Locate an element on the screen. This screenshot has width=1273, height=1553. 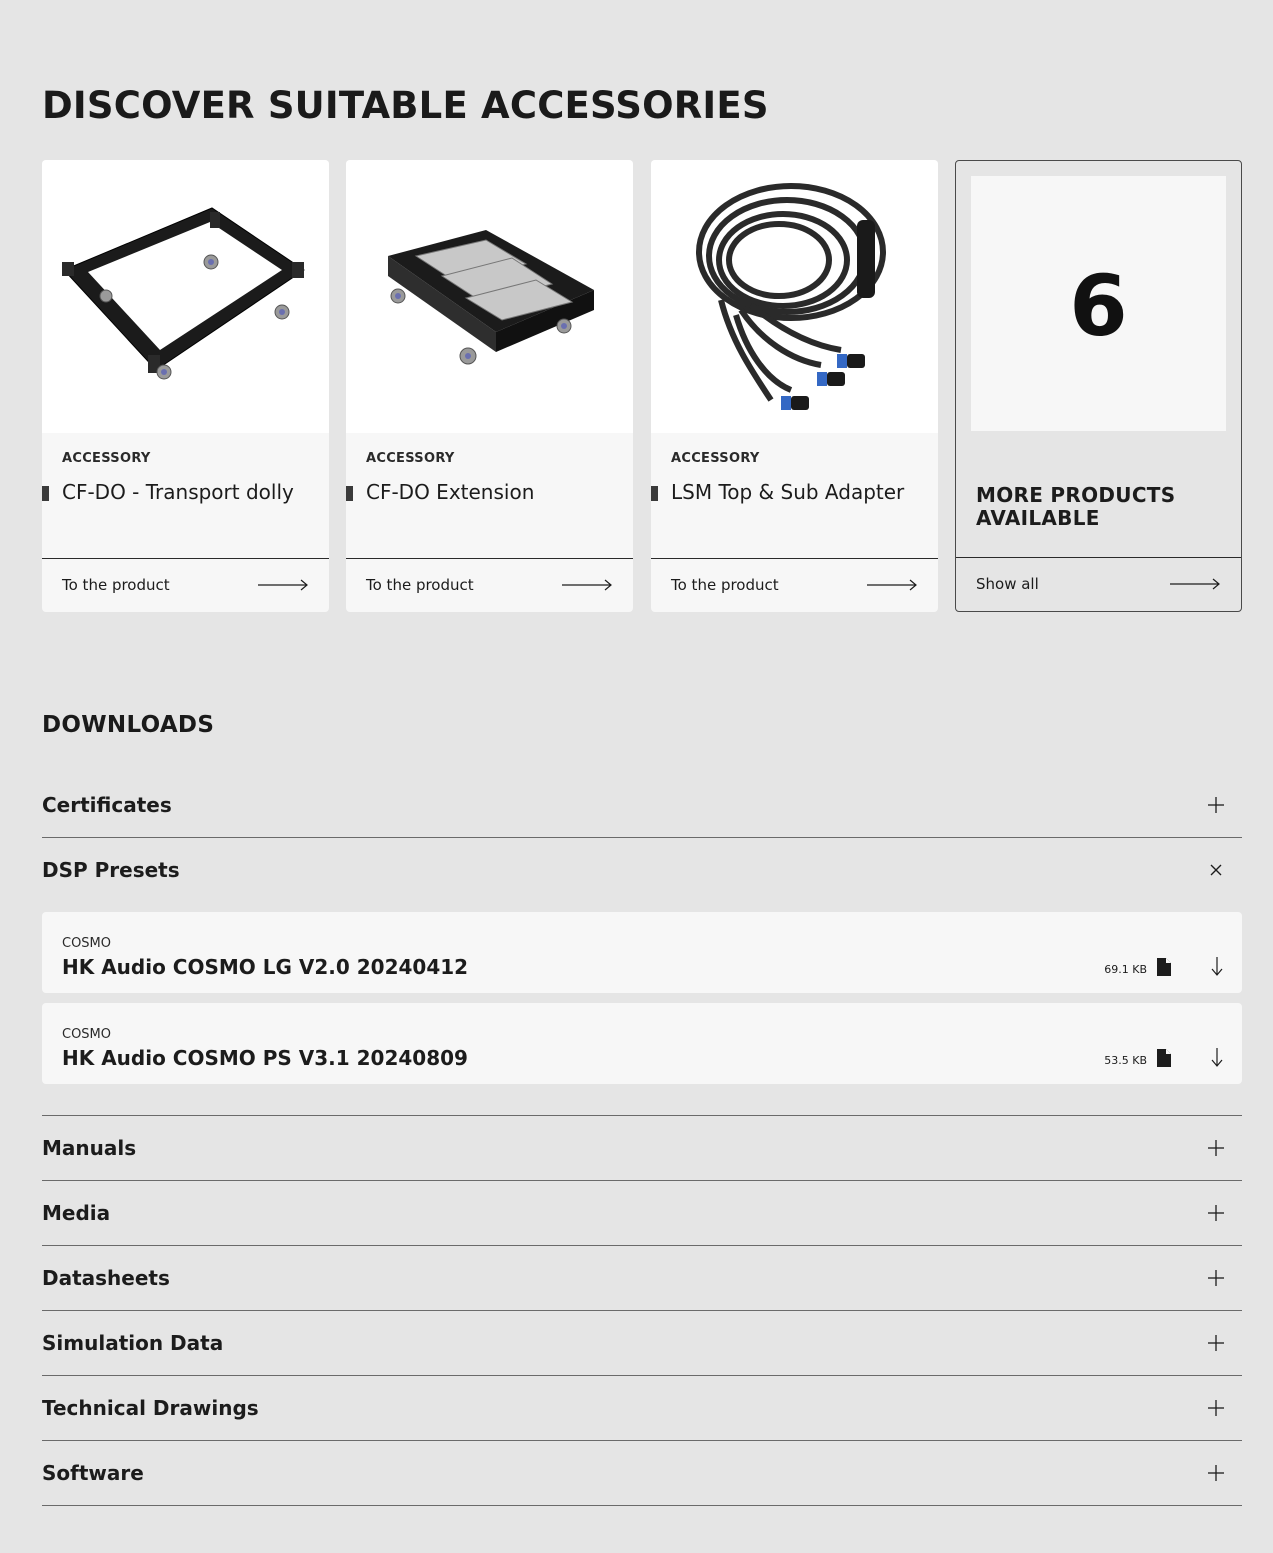
more-products-count-box: 6 is located at coordinates (1098, 303).